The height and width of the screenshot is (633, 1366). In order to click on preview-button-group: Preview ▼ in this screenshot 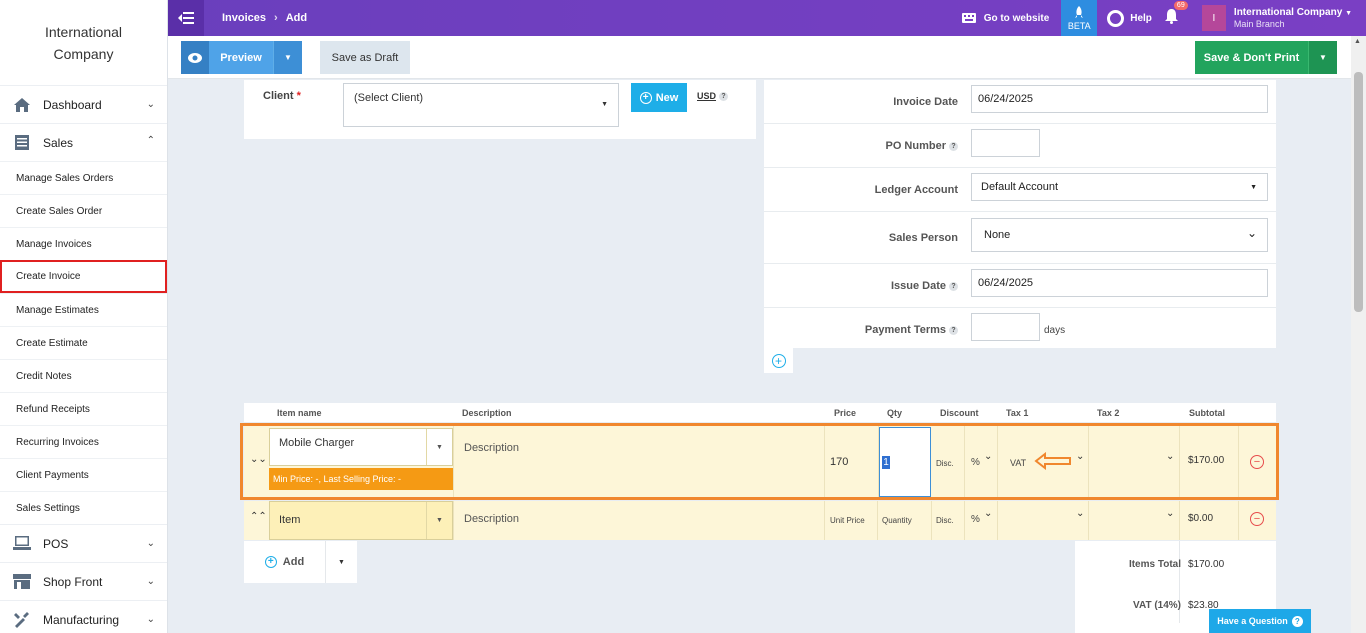, I will do `click(241, 57)`.